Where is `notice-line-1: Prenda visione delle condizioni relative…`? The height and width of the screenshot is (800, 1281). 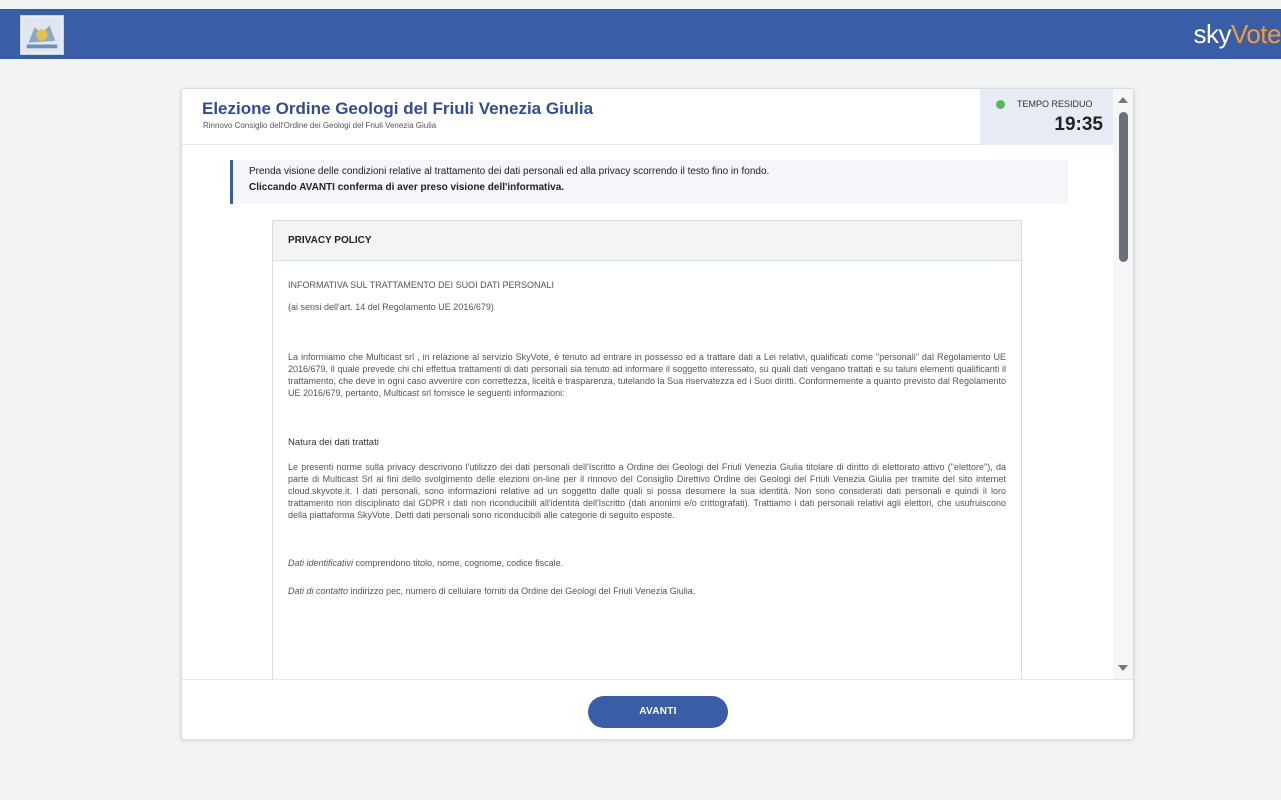
notice-line-1: Prenda visione delle condizioni relative… is located at coordinates (509, 171).